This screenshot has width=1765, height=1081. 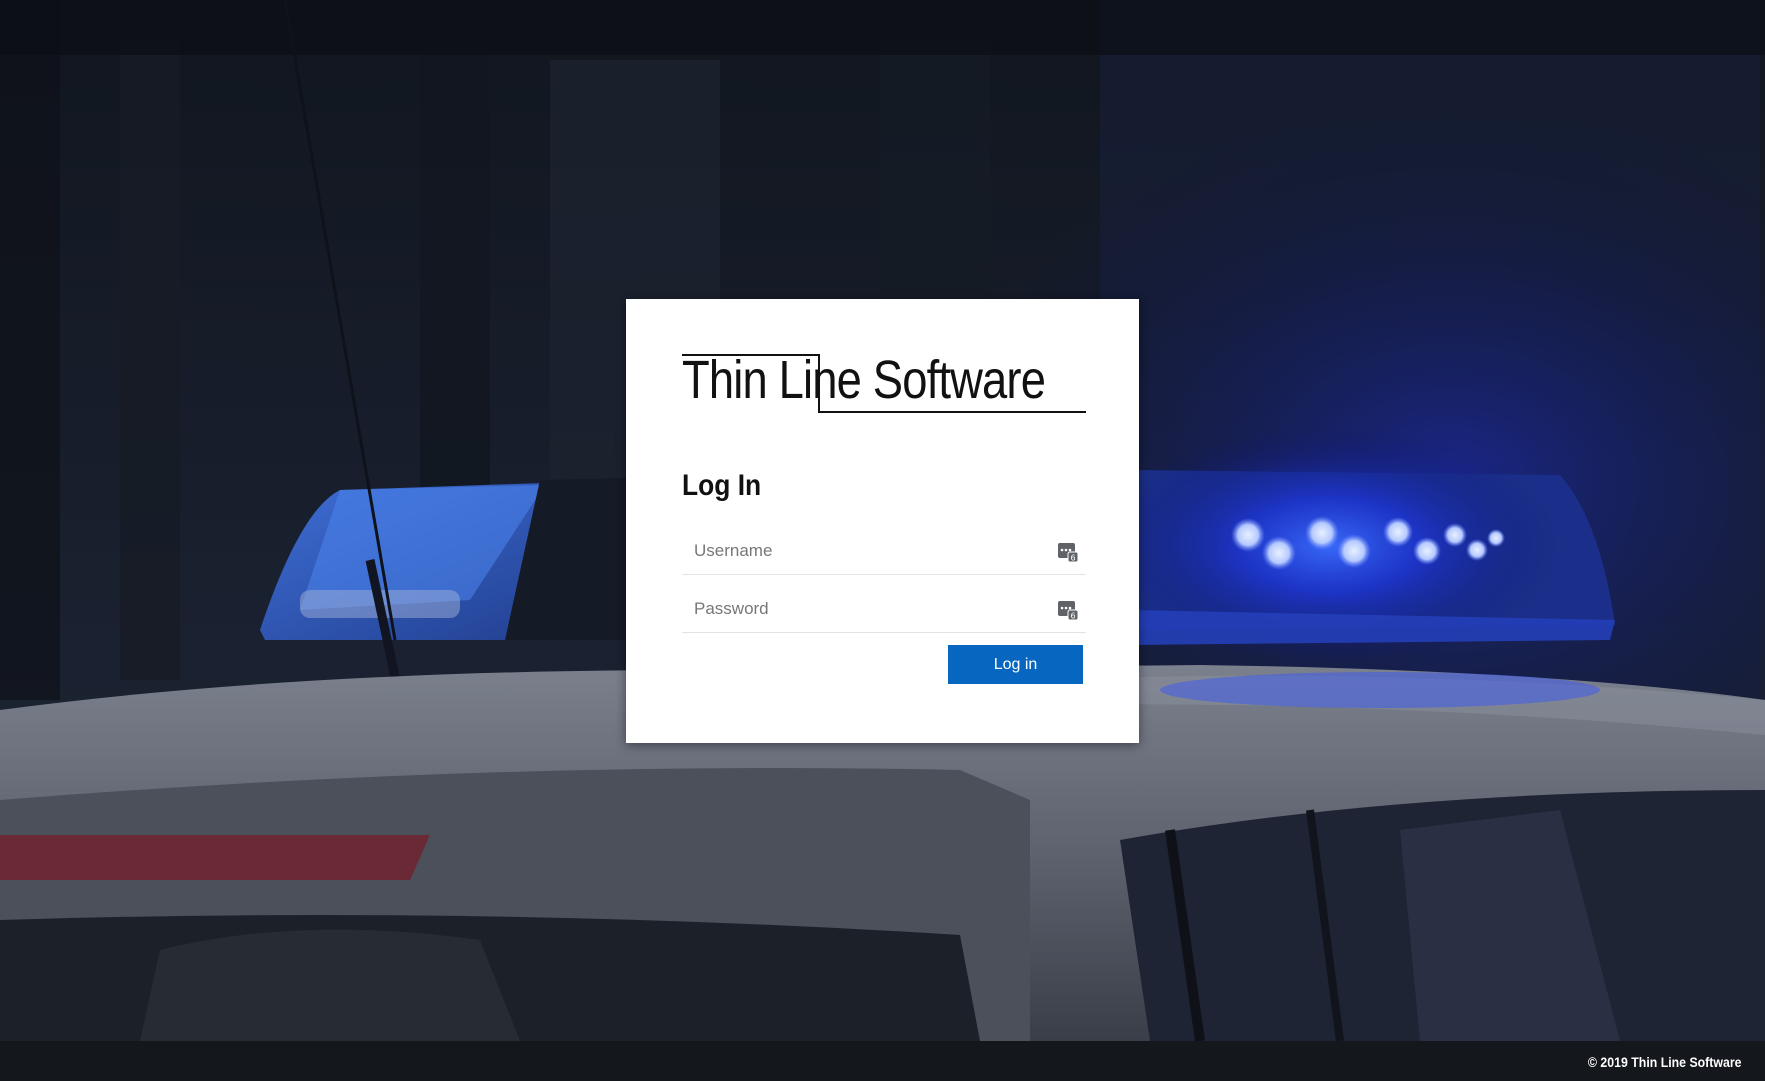 What do you see at coordinates (882, 1061) in the screenshot?
I see `footer-bar: © 2019 Thin Line Software` at bounding box center [882, 1061].